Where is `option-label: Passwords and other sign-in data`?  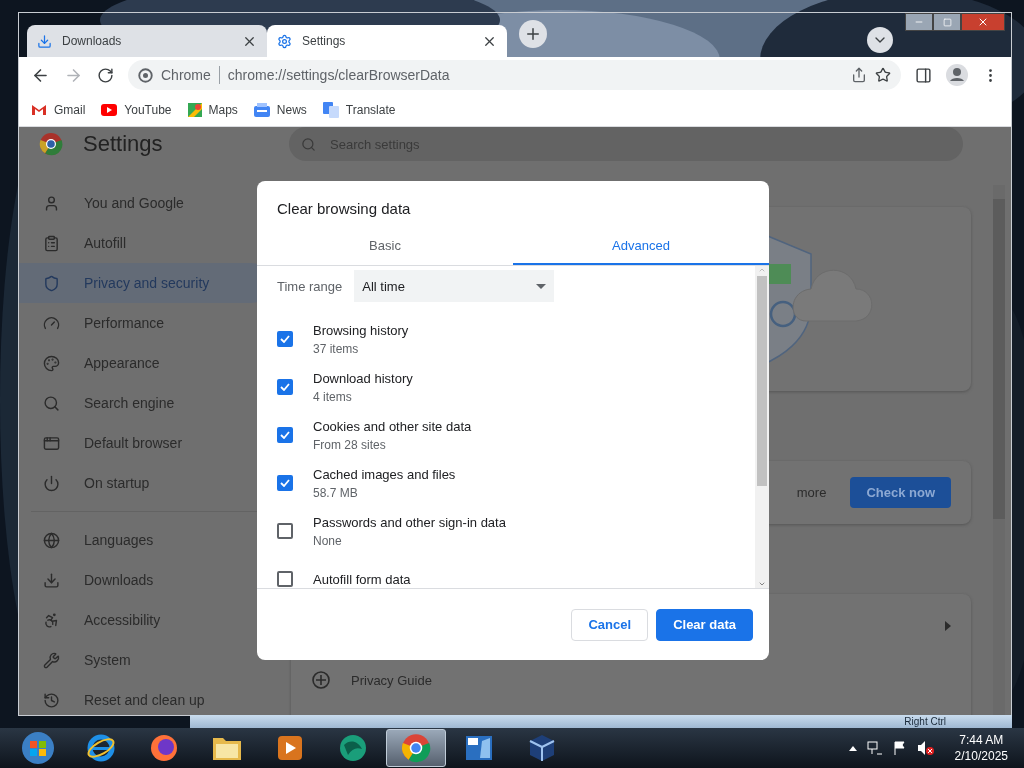
option-label: Passwords and other sign-in data is located at coordinates (409, 522).